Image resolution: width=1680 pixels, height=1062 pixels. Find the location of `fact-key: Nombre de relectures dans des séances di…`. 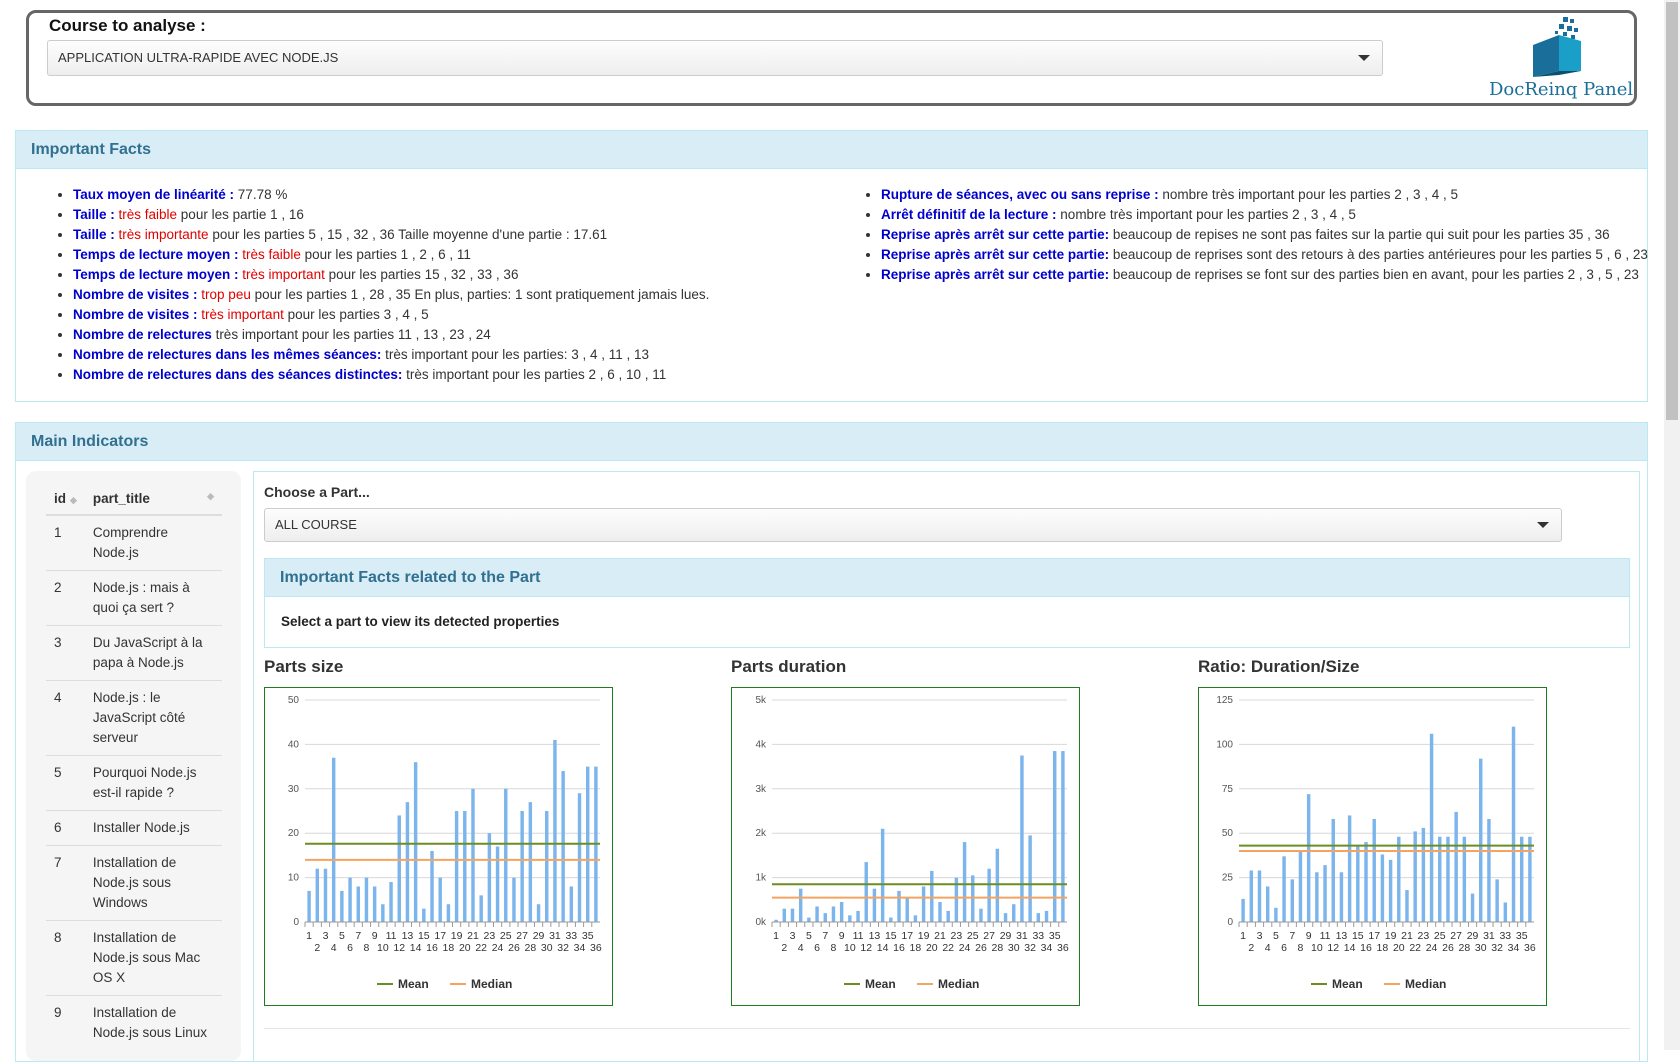

fact-key: Nombre de relectures dans des séances di… is located at coordinates (238, 374).